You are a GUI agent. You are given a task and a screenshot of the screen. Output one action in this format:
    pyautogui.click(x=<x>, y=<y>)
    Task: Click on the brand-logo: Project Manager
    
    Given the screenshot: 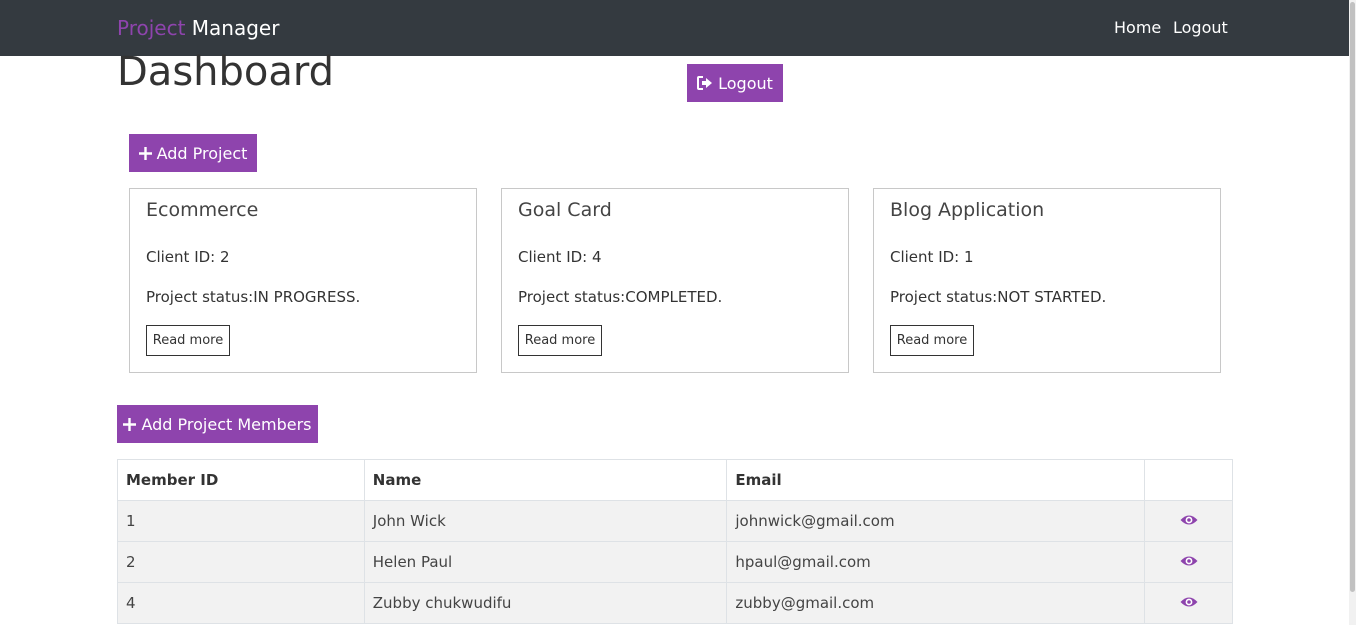 What is the action you would take?
    pyautogui.click(x=198, y=28)
    